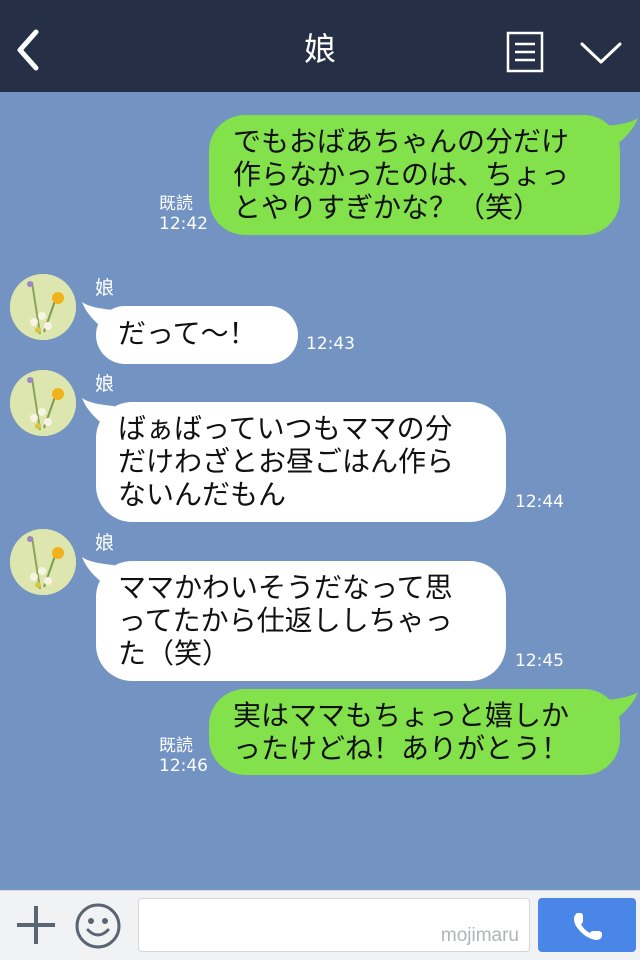 The height and width of the screenshot is (960, 640). I want to click on expand-button, so click(601, 52).